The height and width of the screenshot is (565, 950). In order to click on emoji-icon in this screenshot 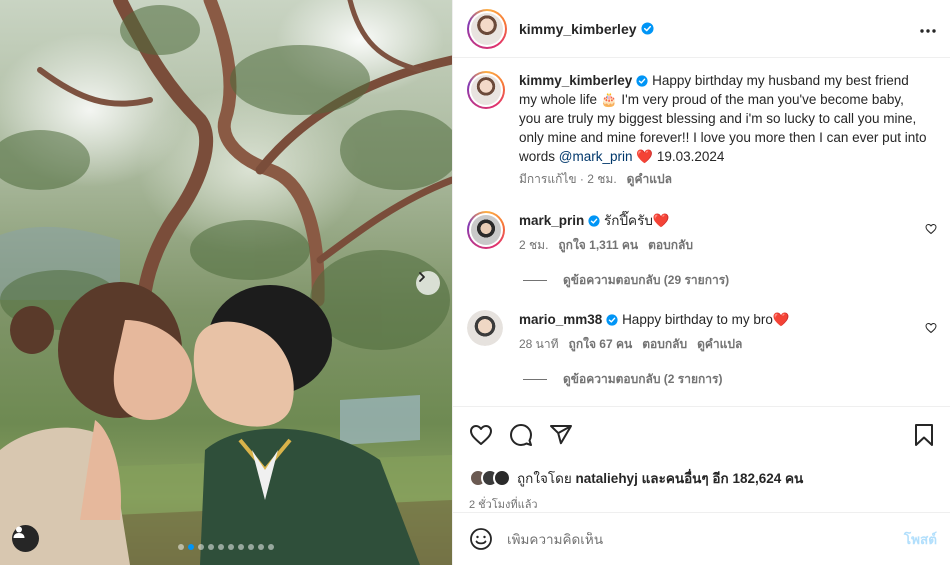, I will do `click(481, 539)`.